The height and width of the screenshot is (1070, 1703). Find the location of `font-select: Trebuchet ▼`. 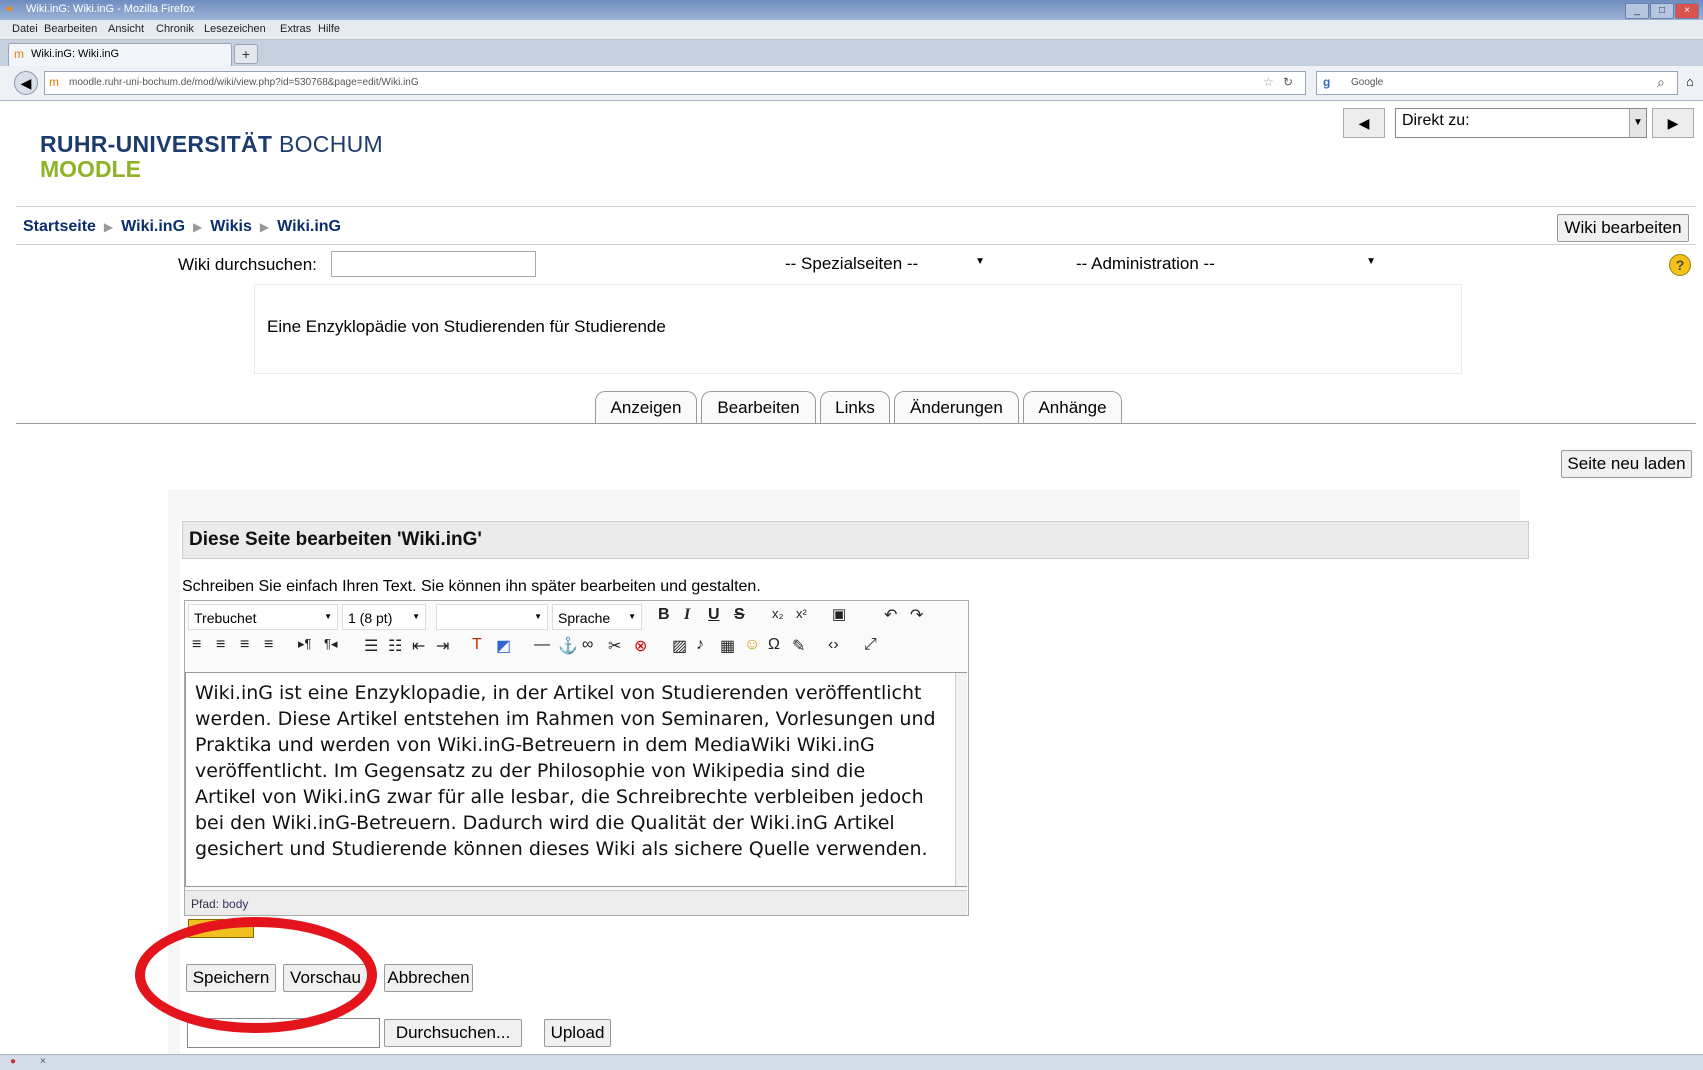

font-select: Trebuchet ▼ is located at coordinates (263, 617).